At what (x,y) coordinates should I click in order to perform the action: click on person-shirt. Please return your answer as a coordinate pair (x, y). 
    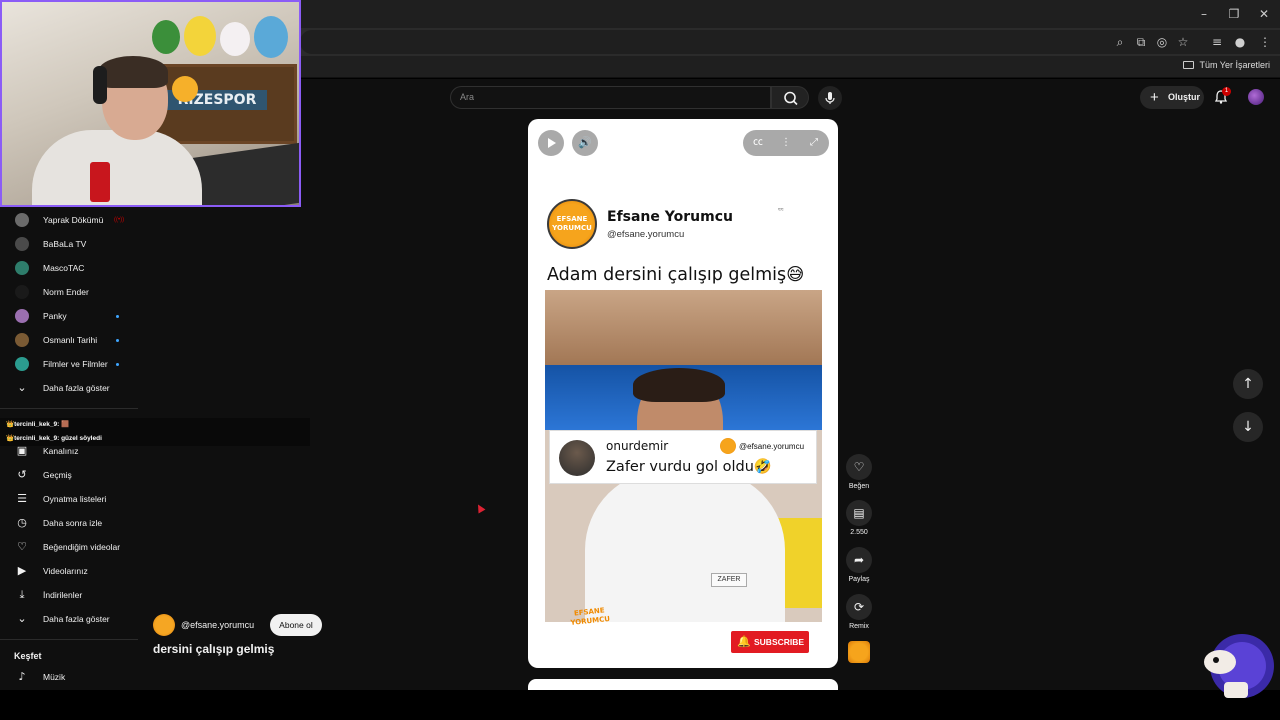
    Looking at the image, I should click on (685, 546).